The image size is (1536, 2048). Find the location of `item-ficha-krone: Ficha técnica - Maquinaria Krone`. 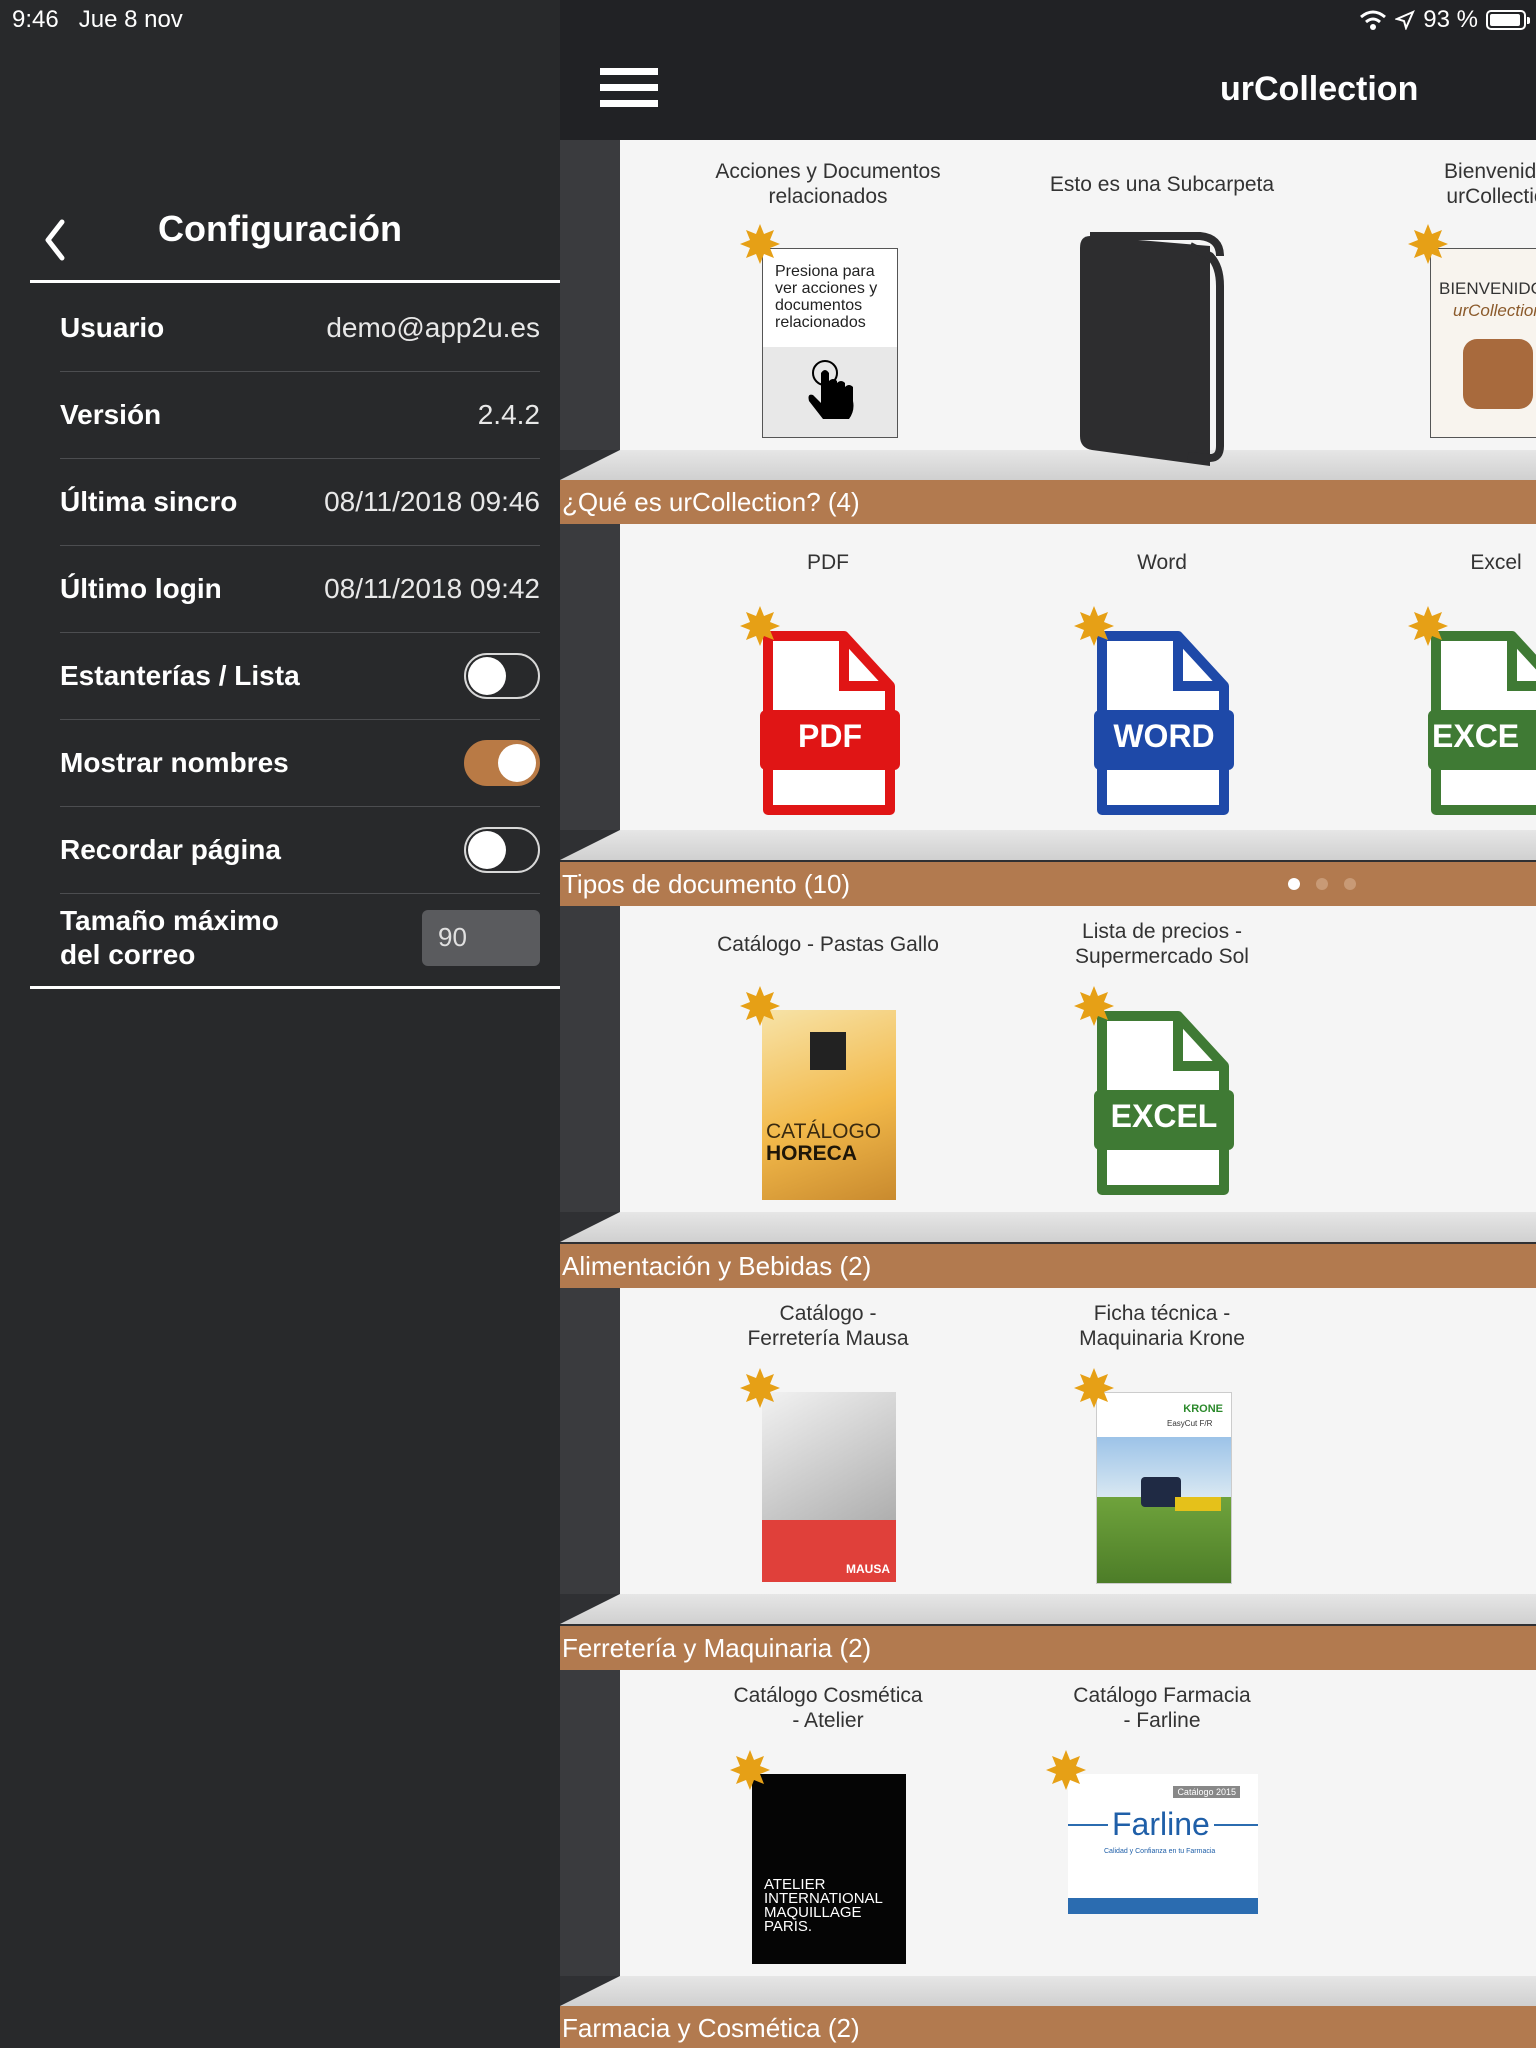

item-ficha-krone: Ficha técnica - Maquinaria Krone is located at coordinates (1162, 1326).